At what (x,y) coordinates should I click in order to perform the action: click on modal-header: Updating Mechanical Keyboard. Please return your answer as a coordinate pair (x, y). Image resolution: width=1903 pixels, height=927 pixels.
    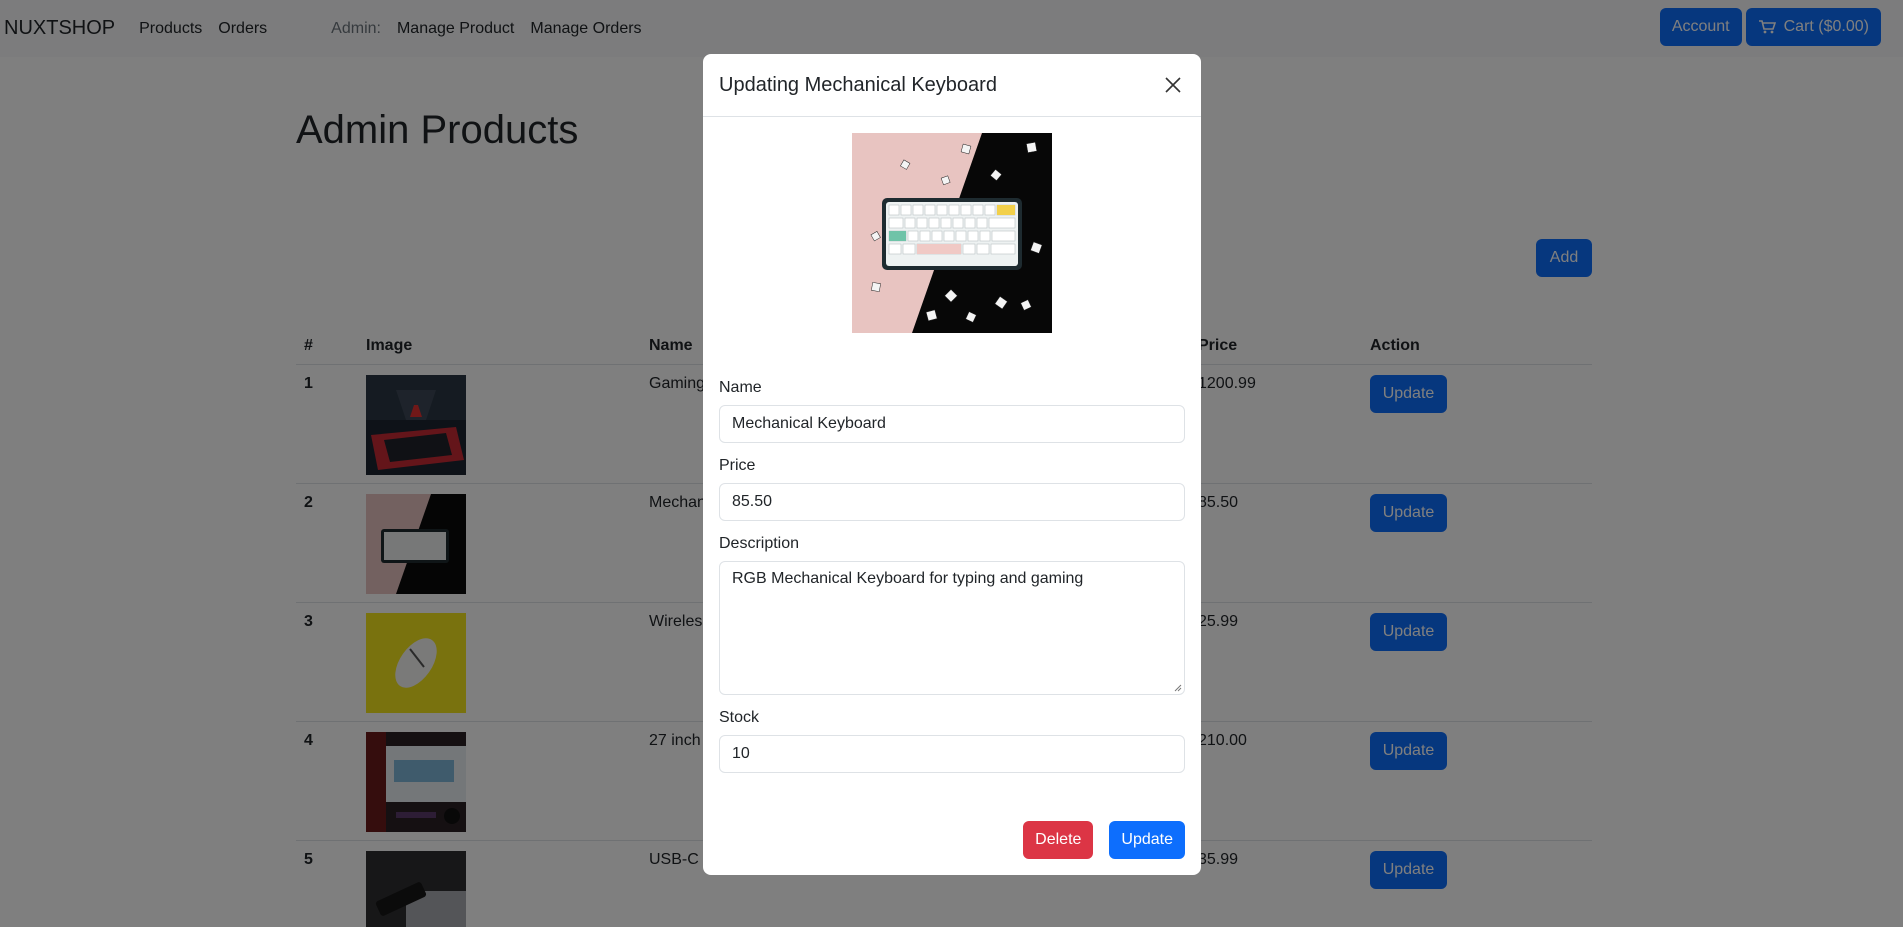
    Looking at the image, I should click on (952, 85).